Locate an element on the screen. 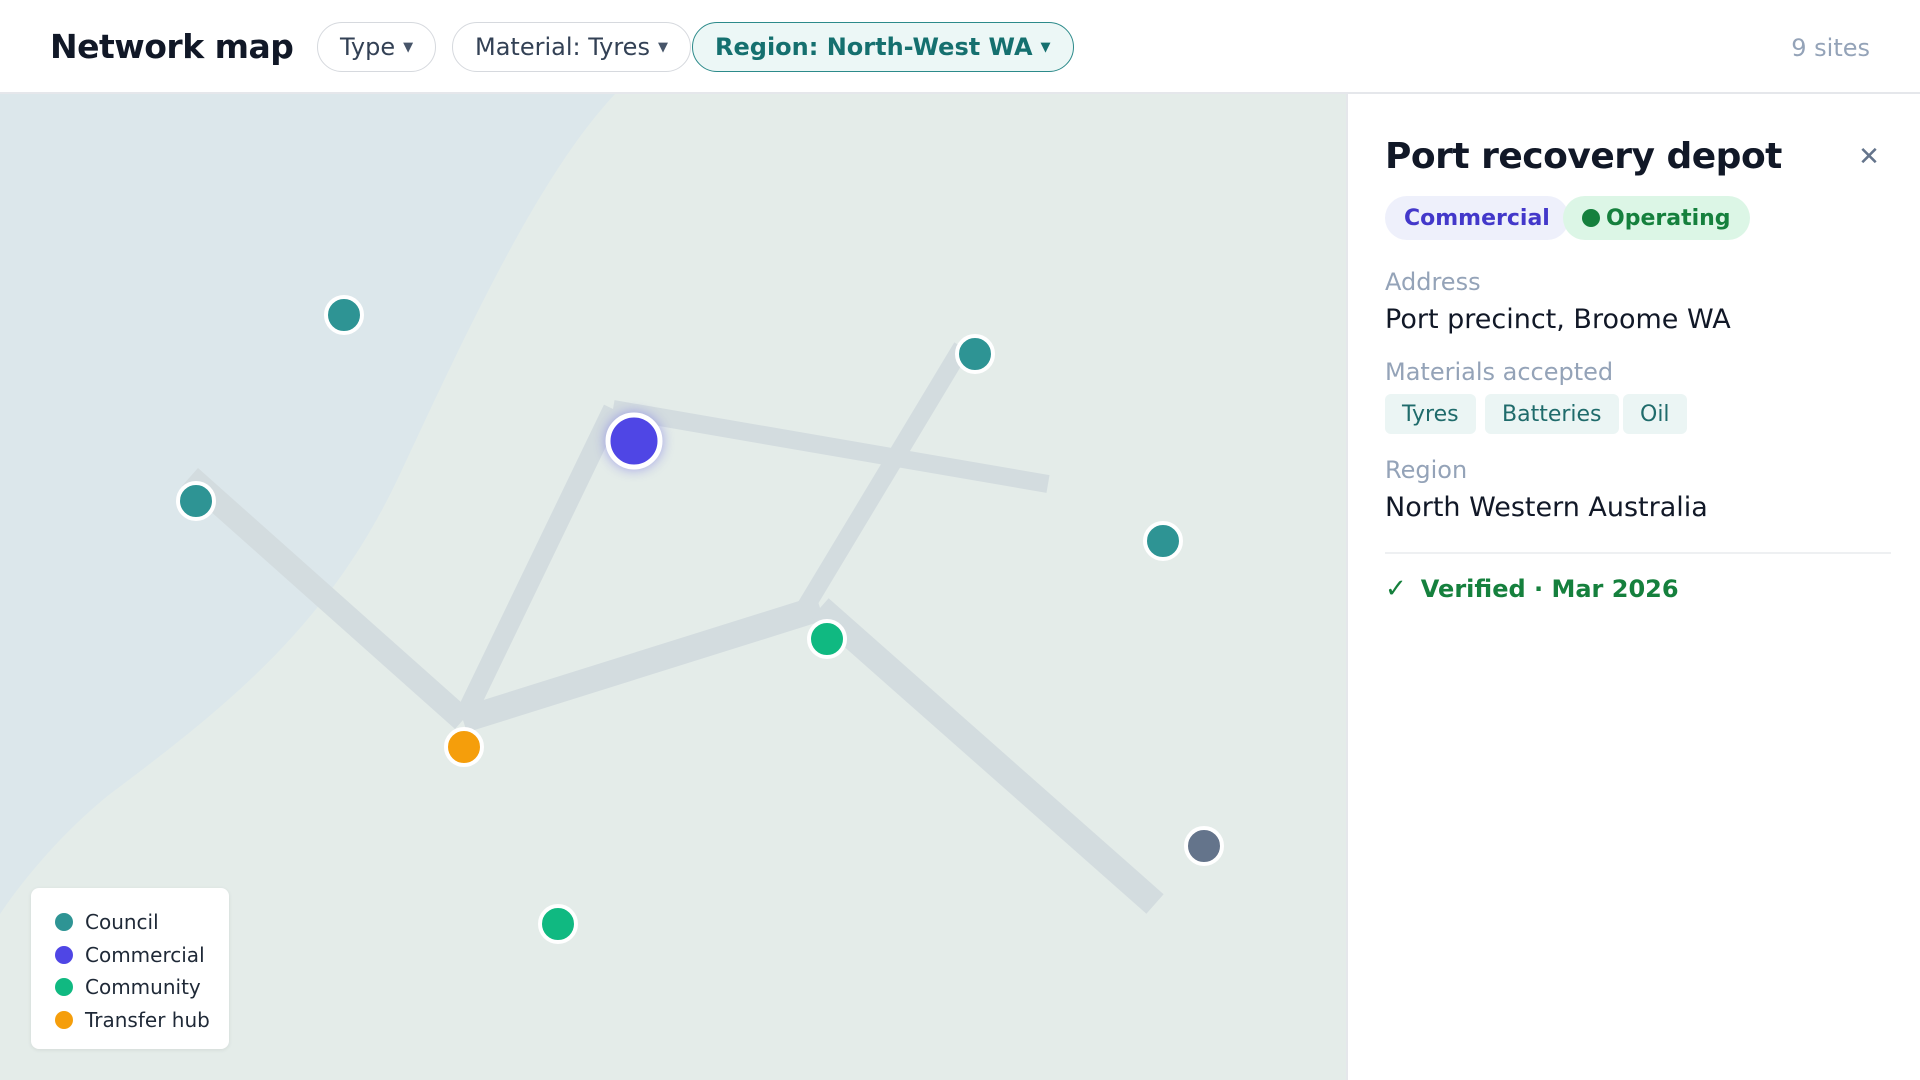 The image size is (1920, 1080). status-dot-icon is located at coordinates (1591, 218).